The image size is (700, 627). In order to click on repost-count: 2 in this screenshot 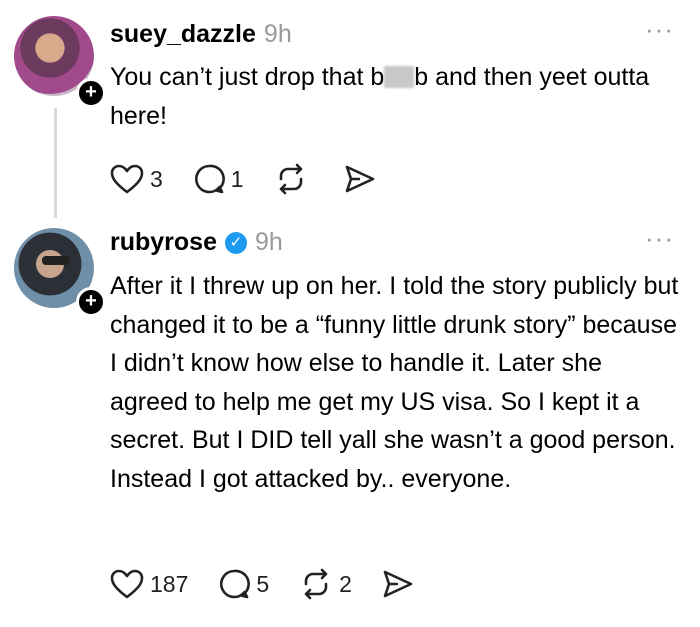, I will do `click(345, 583)`.